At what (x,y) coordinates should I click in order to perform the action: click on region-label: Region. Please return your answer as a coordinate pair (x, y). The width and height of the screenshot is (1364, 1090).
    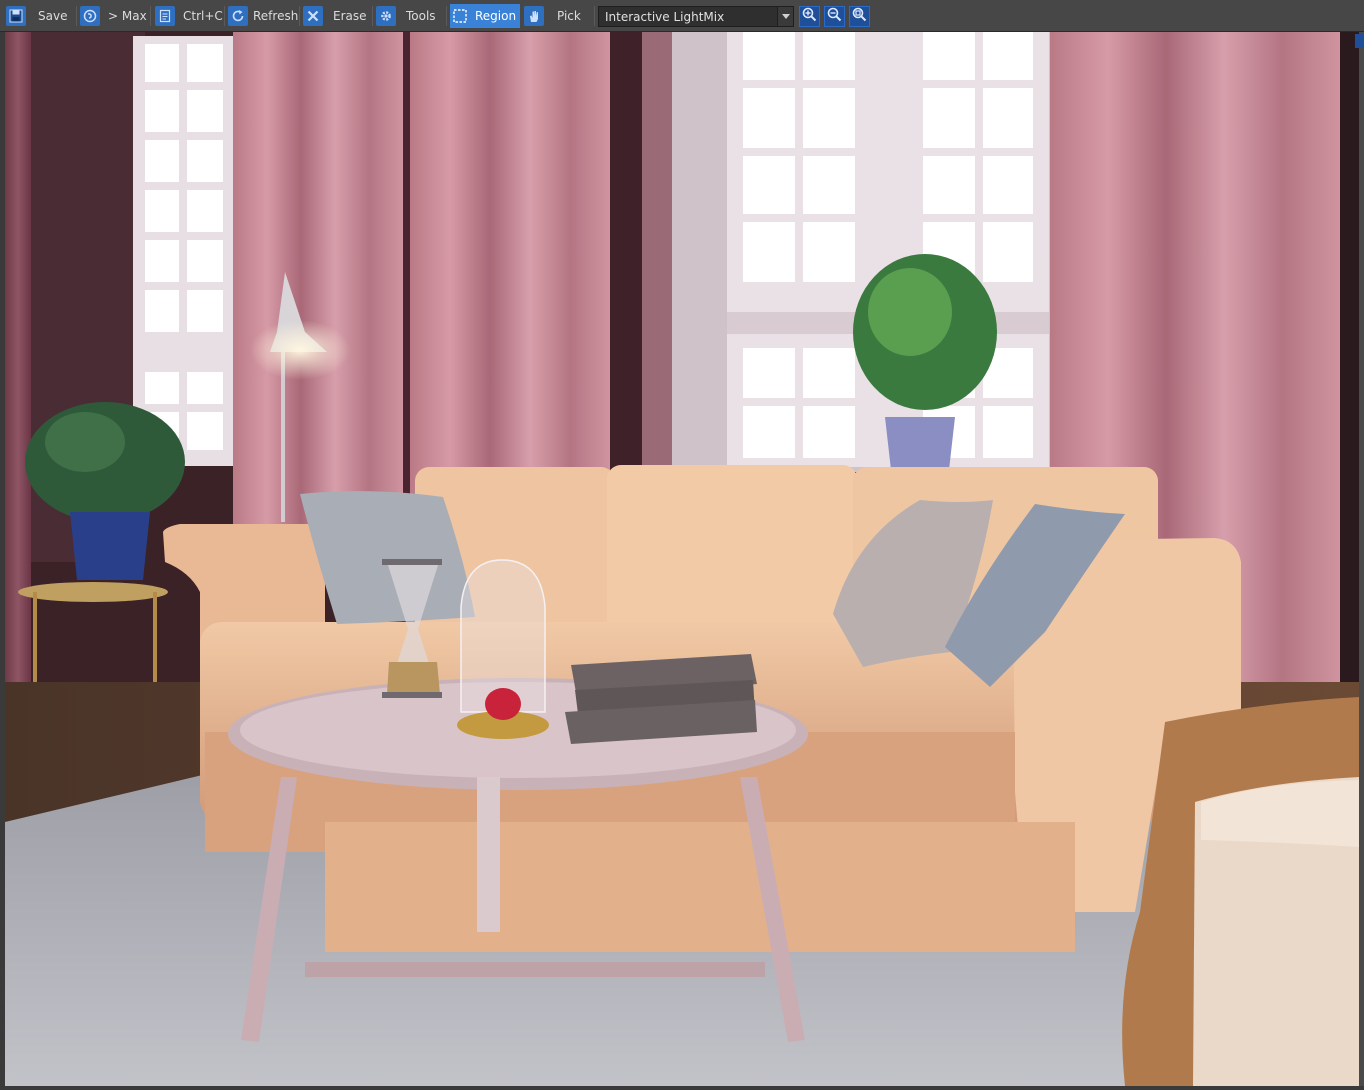
    Looking at the image, I should click on (496, 16).